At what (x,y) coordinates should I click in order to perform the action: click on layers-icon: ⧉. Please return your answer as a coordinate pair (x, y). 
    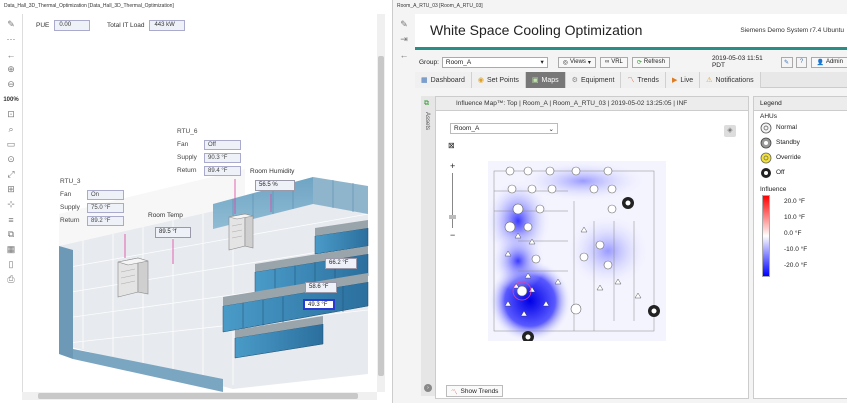
    Looking at the image, I should click on (11, 234).